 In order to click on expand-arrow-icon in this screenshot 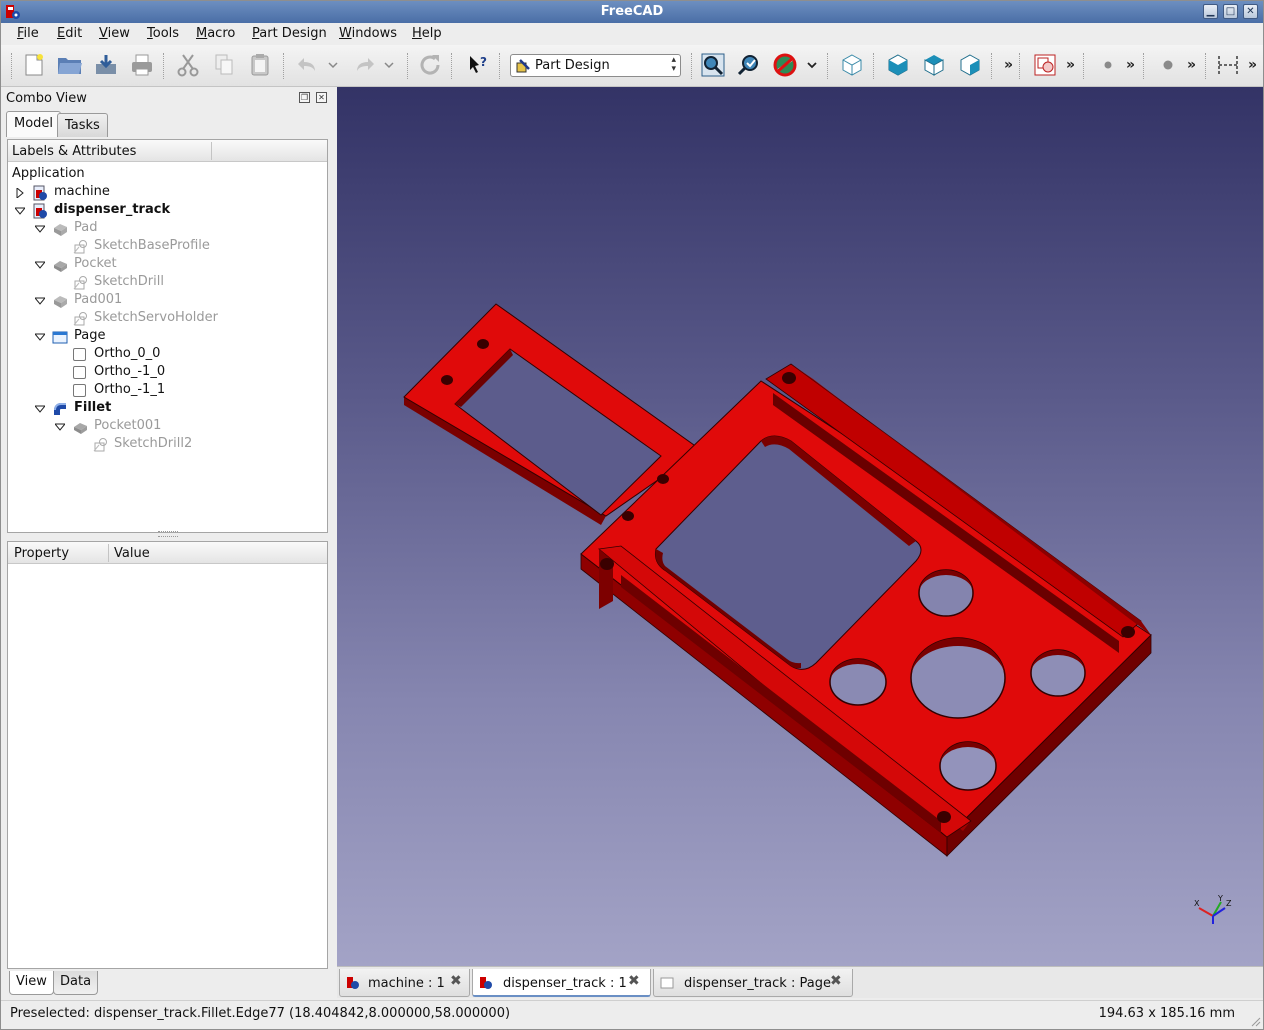, I will do `click(20, 193)`.